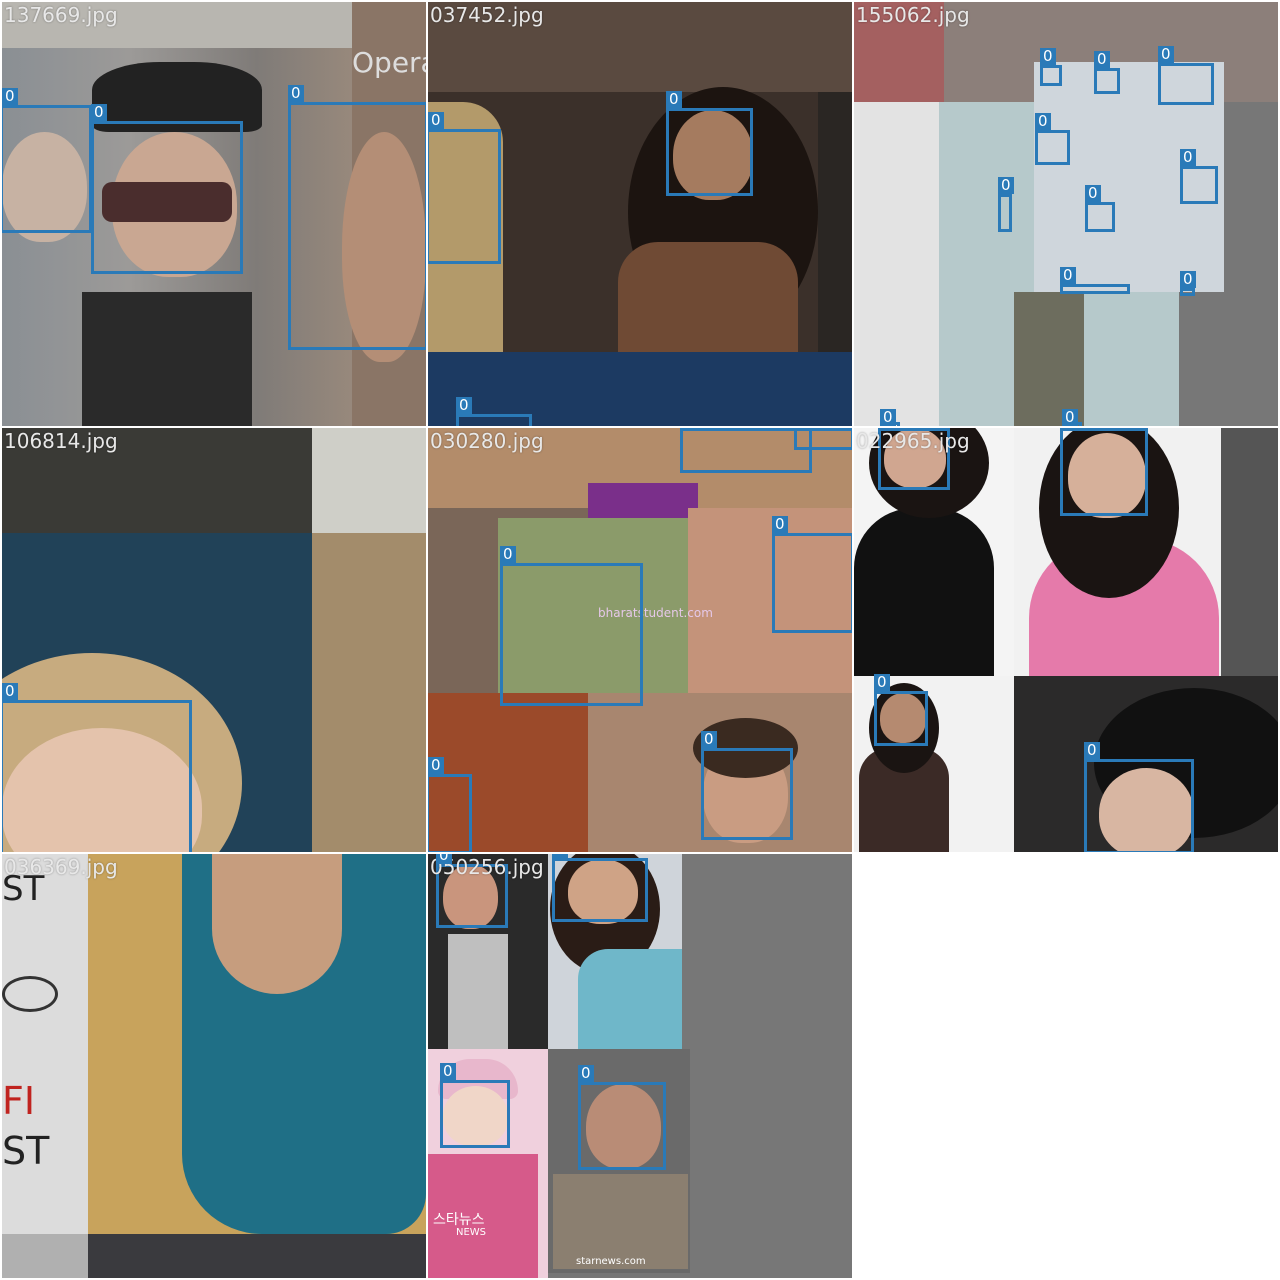 This screenshot has width=1280, height=1280. I want to click on overlay-text: Opera, so click(389, 62).